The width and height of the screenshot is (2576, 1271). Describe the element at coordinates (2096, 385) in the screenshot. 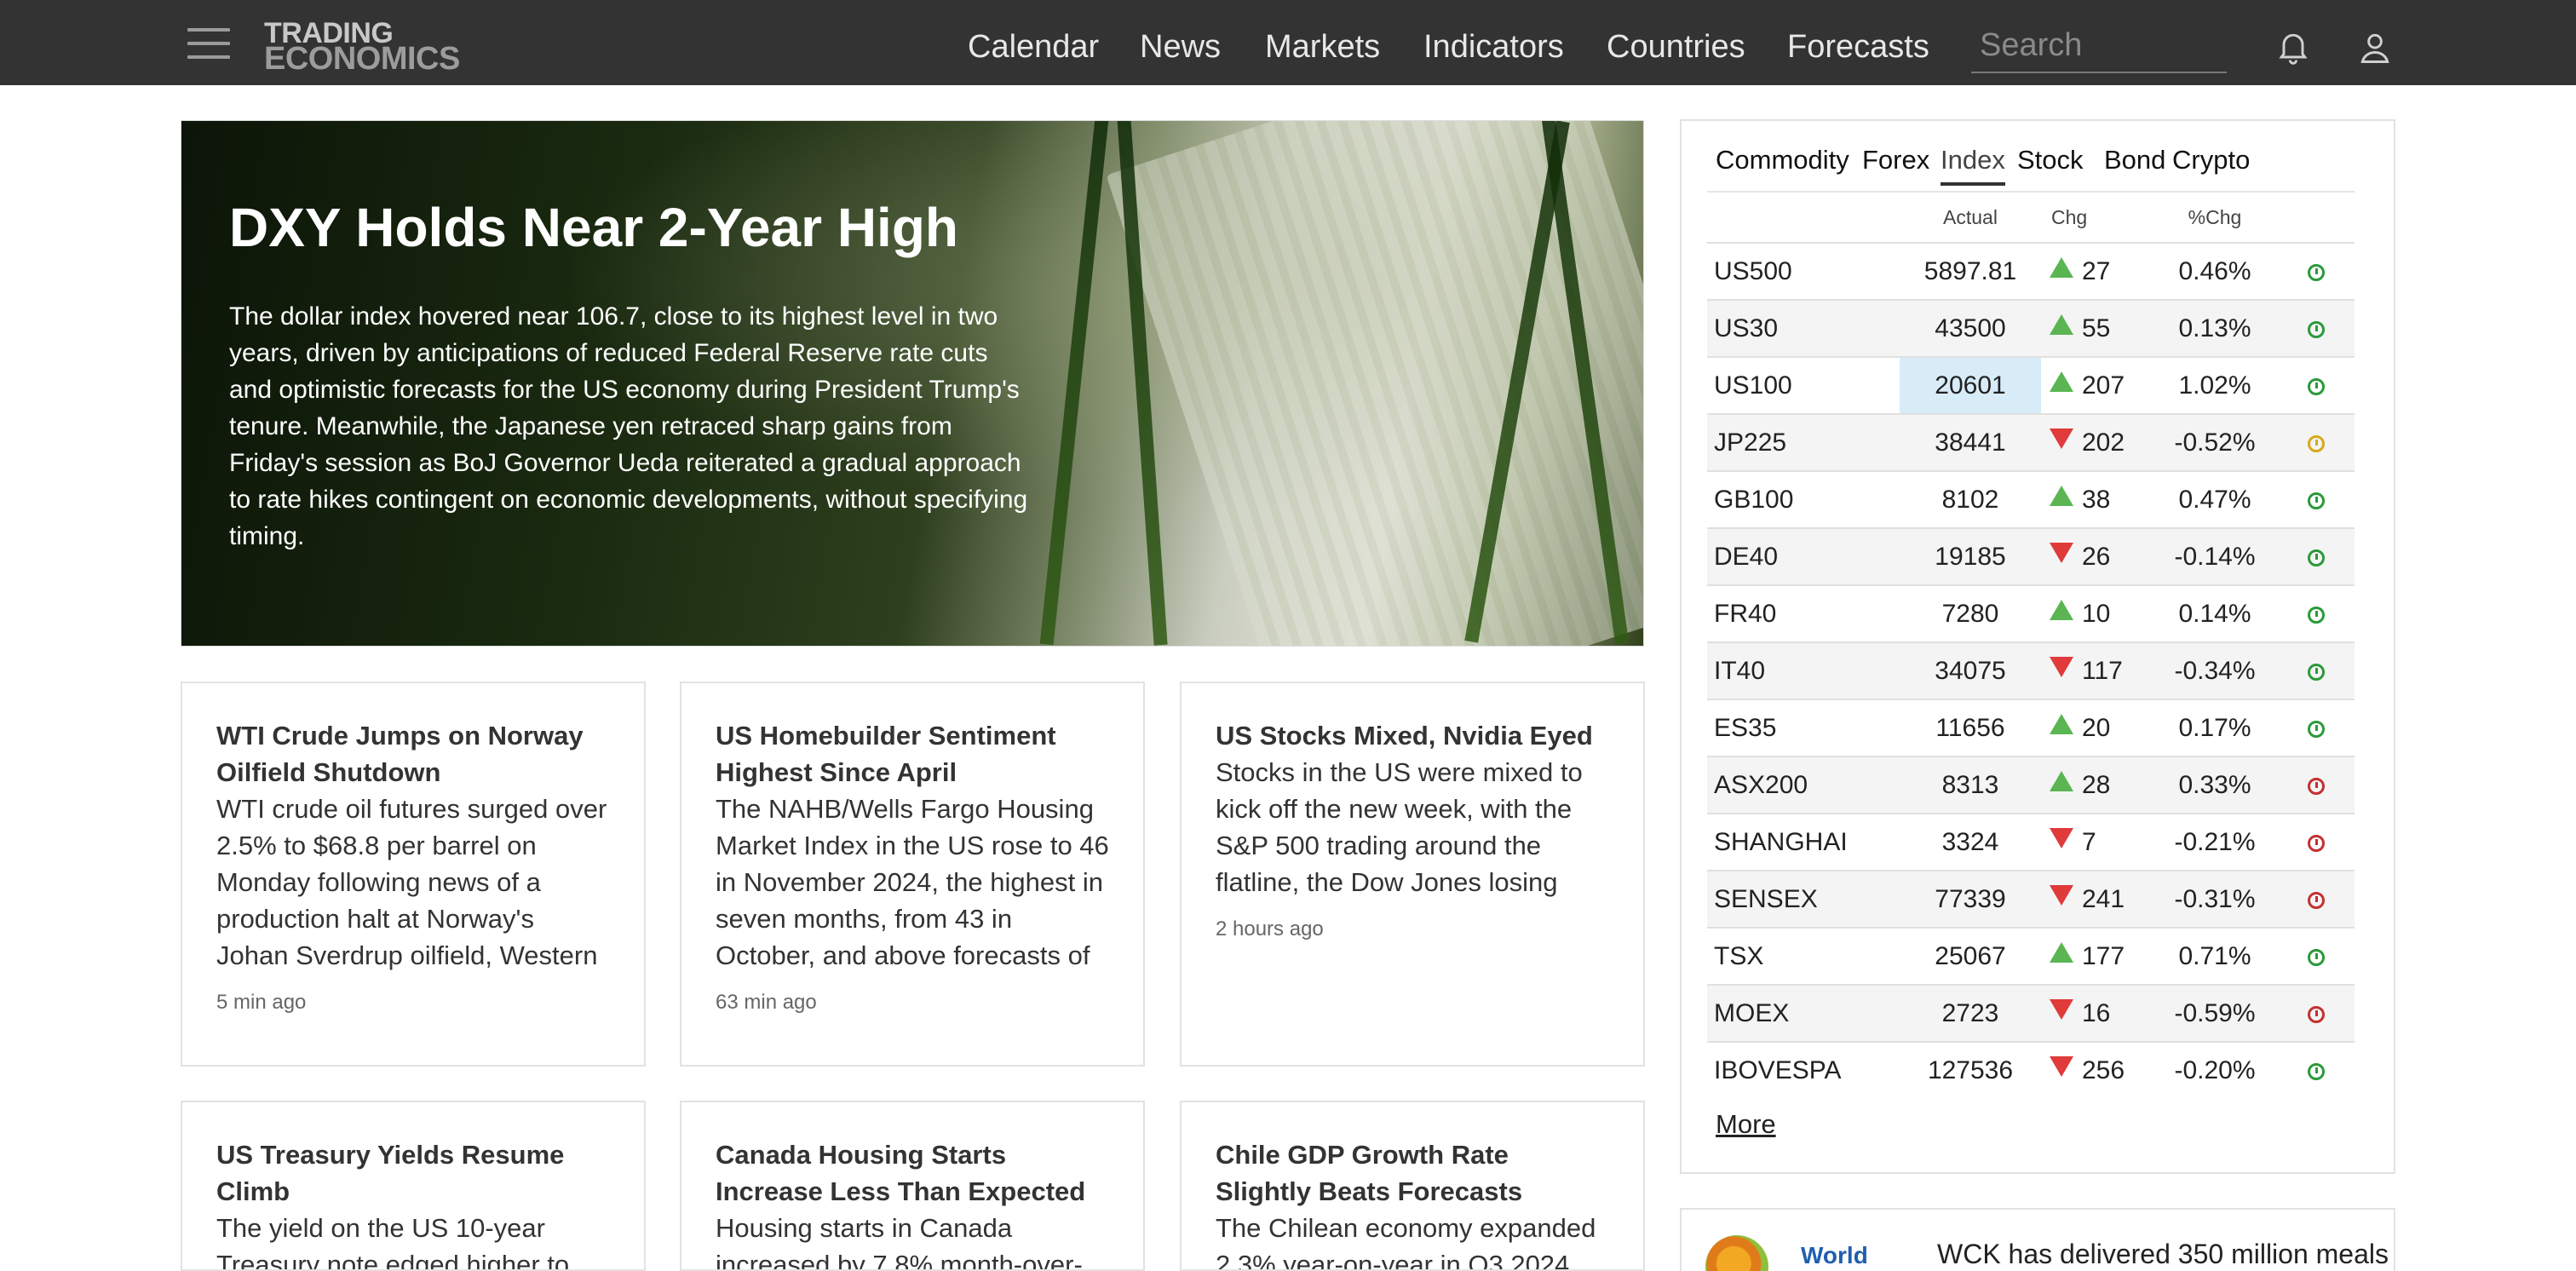

I see `market-change: 207` at that location.